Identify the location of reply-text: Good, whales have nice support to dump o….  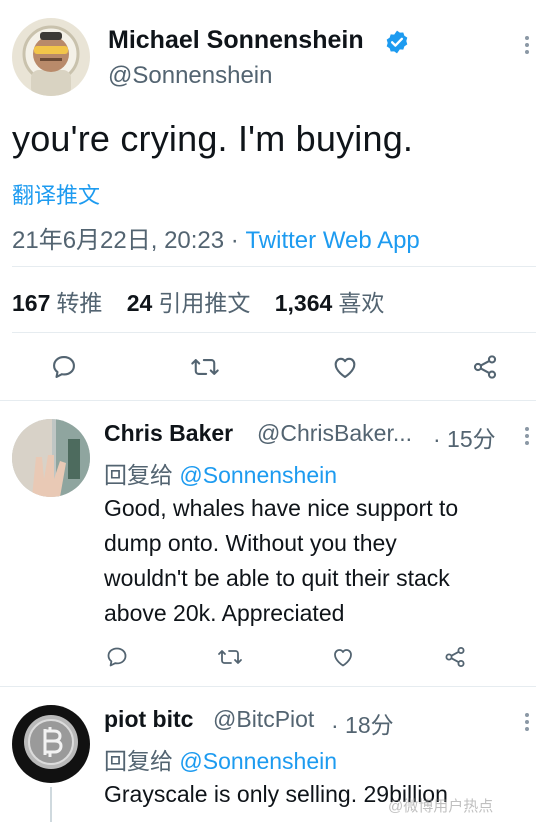
(281, 560).